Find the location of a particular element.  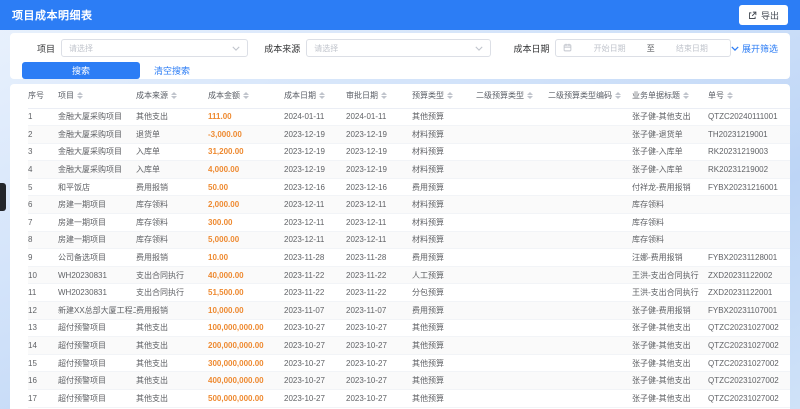

chevron-down-icon is located at coordinates (735, 48).